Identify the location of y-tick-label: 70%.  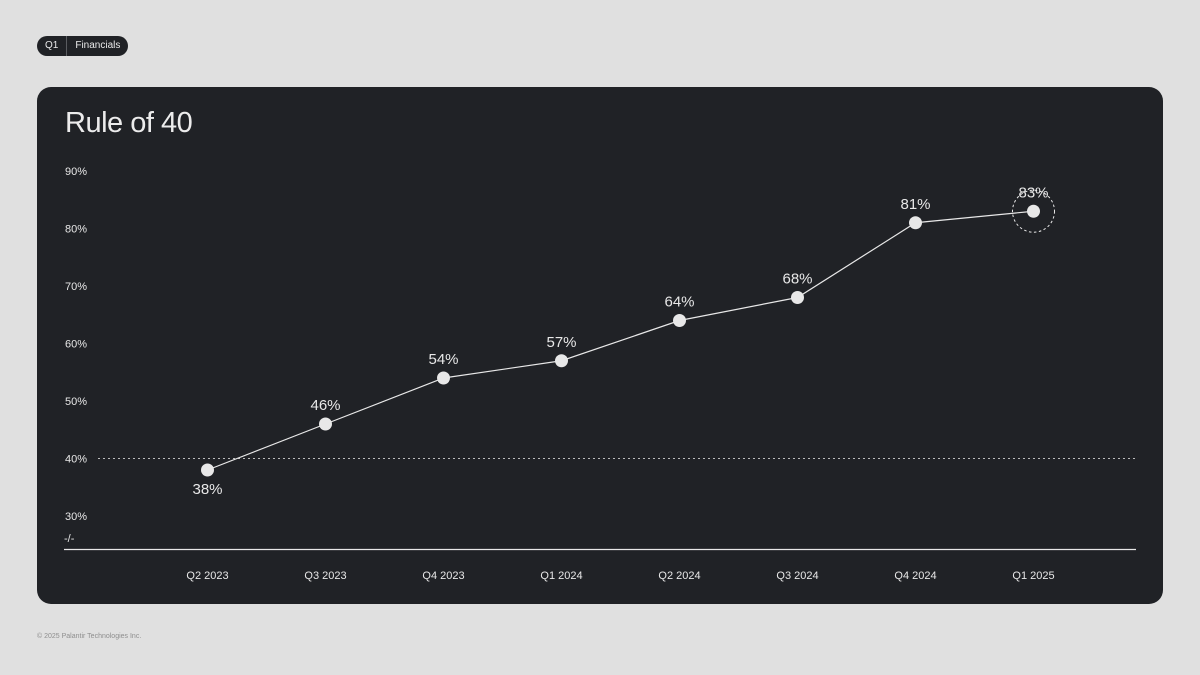
(76, 287).